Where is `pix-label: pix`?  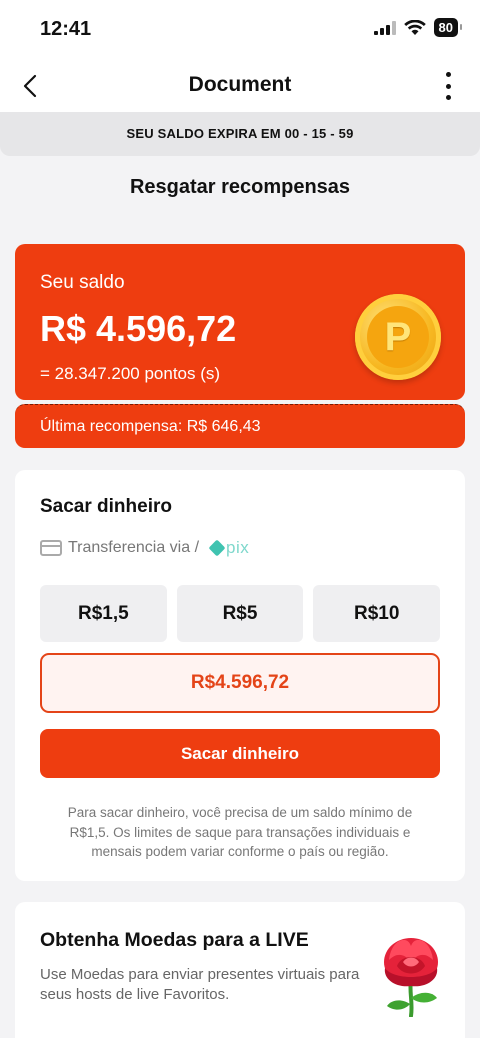 pix-label: pix is located at coordinates (238, 547).